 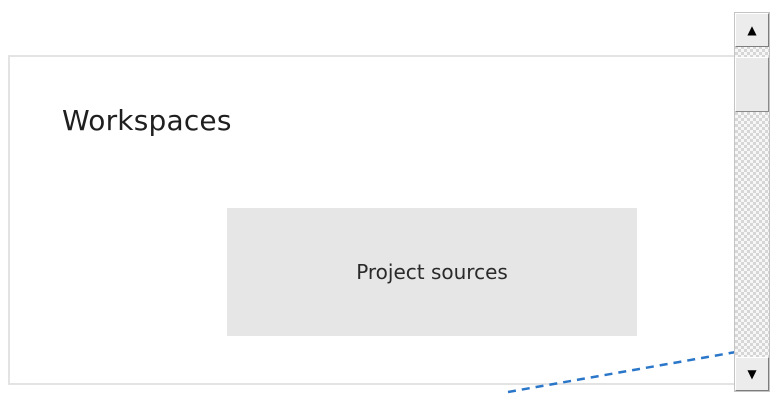 I want to click on triangle-up-icon: ▲, so click(x=752, y=30).